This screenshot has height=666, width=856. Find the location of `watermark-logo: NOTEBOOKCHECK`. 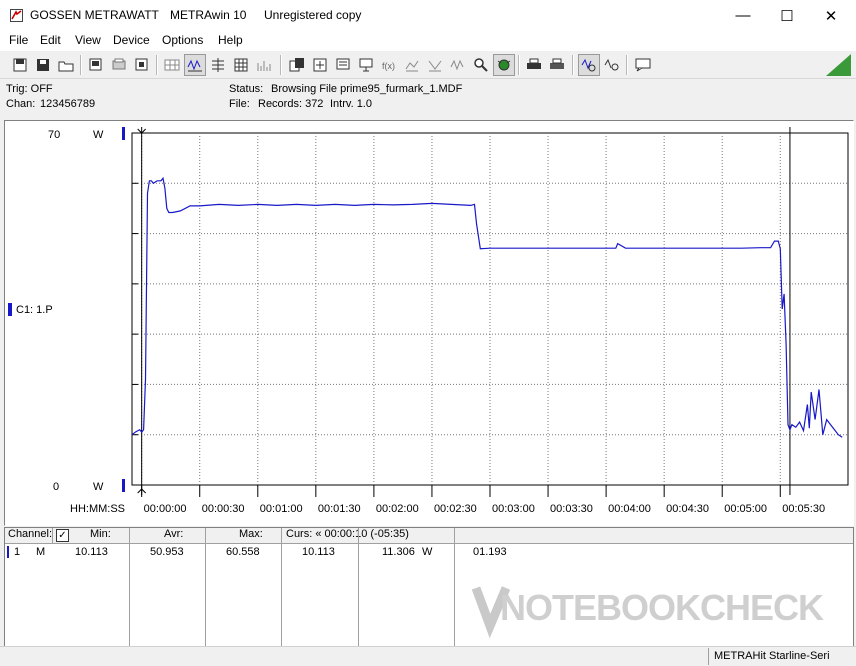

watermark-logo: NOTEBOOKCHECK is located at coordinates (660, 611).